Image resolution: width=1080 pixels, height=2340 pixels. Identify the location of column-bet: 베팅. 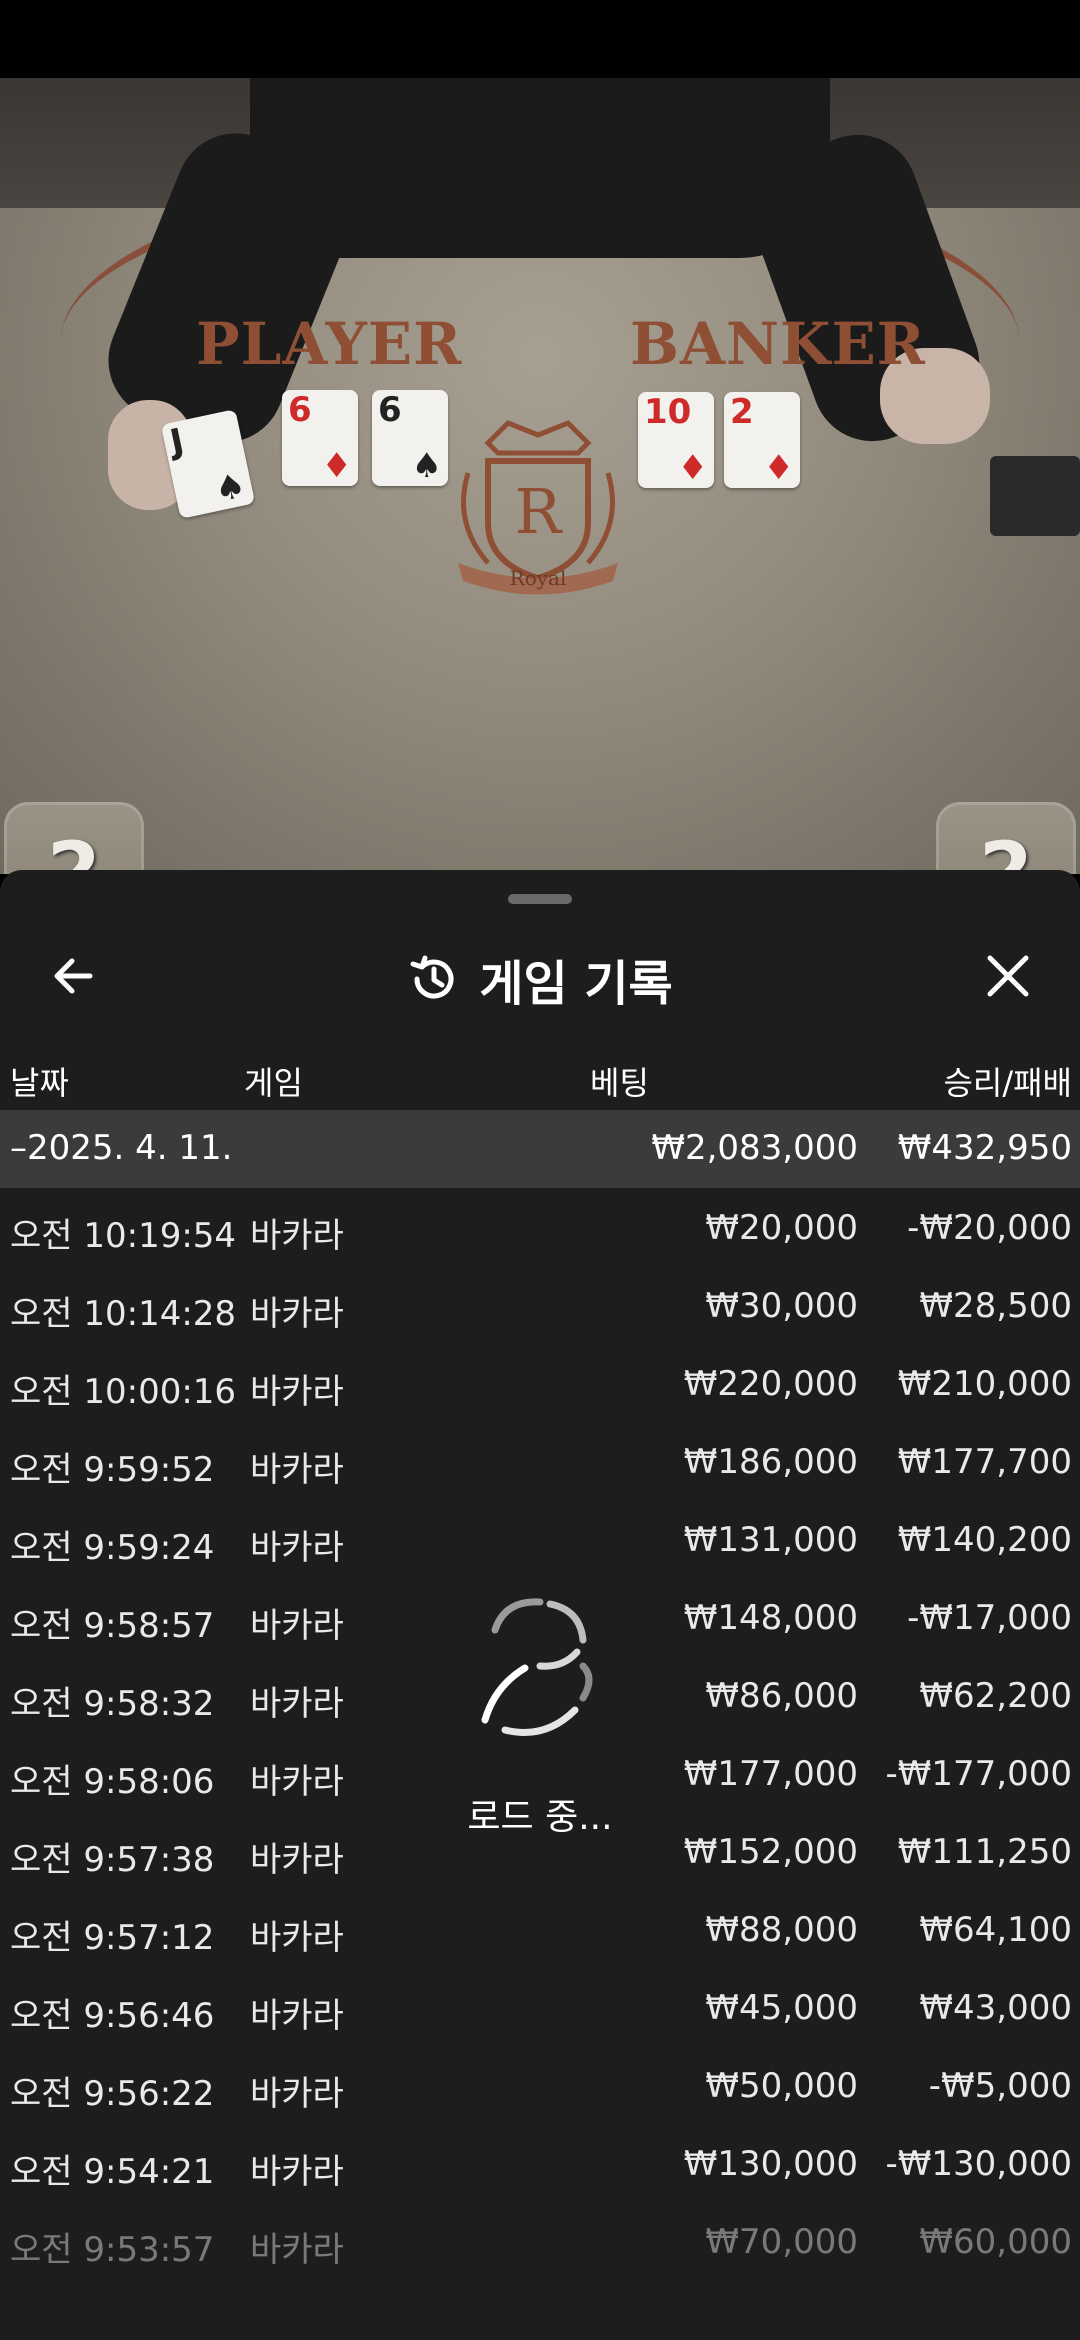
(619, 1083).